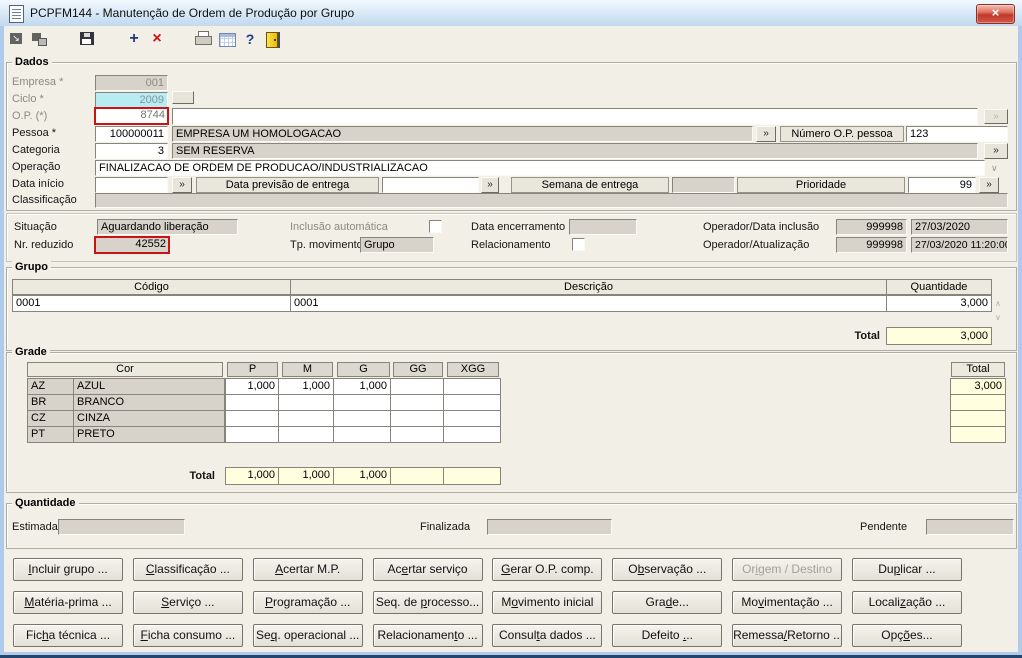 This screenshot has width=1022, height=658. What do you see at coordinates (34, 133) in the screenshot?
I see `pessoa-label: Pessoa *` at bounding box center [34, 133].